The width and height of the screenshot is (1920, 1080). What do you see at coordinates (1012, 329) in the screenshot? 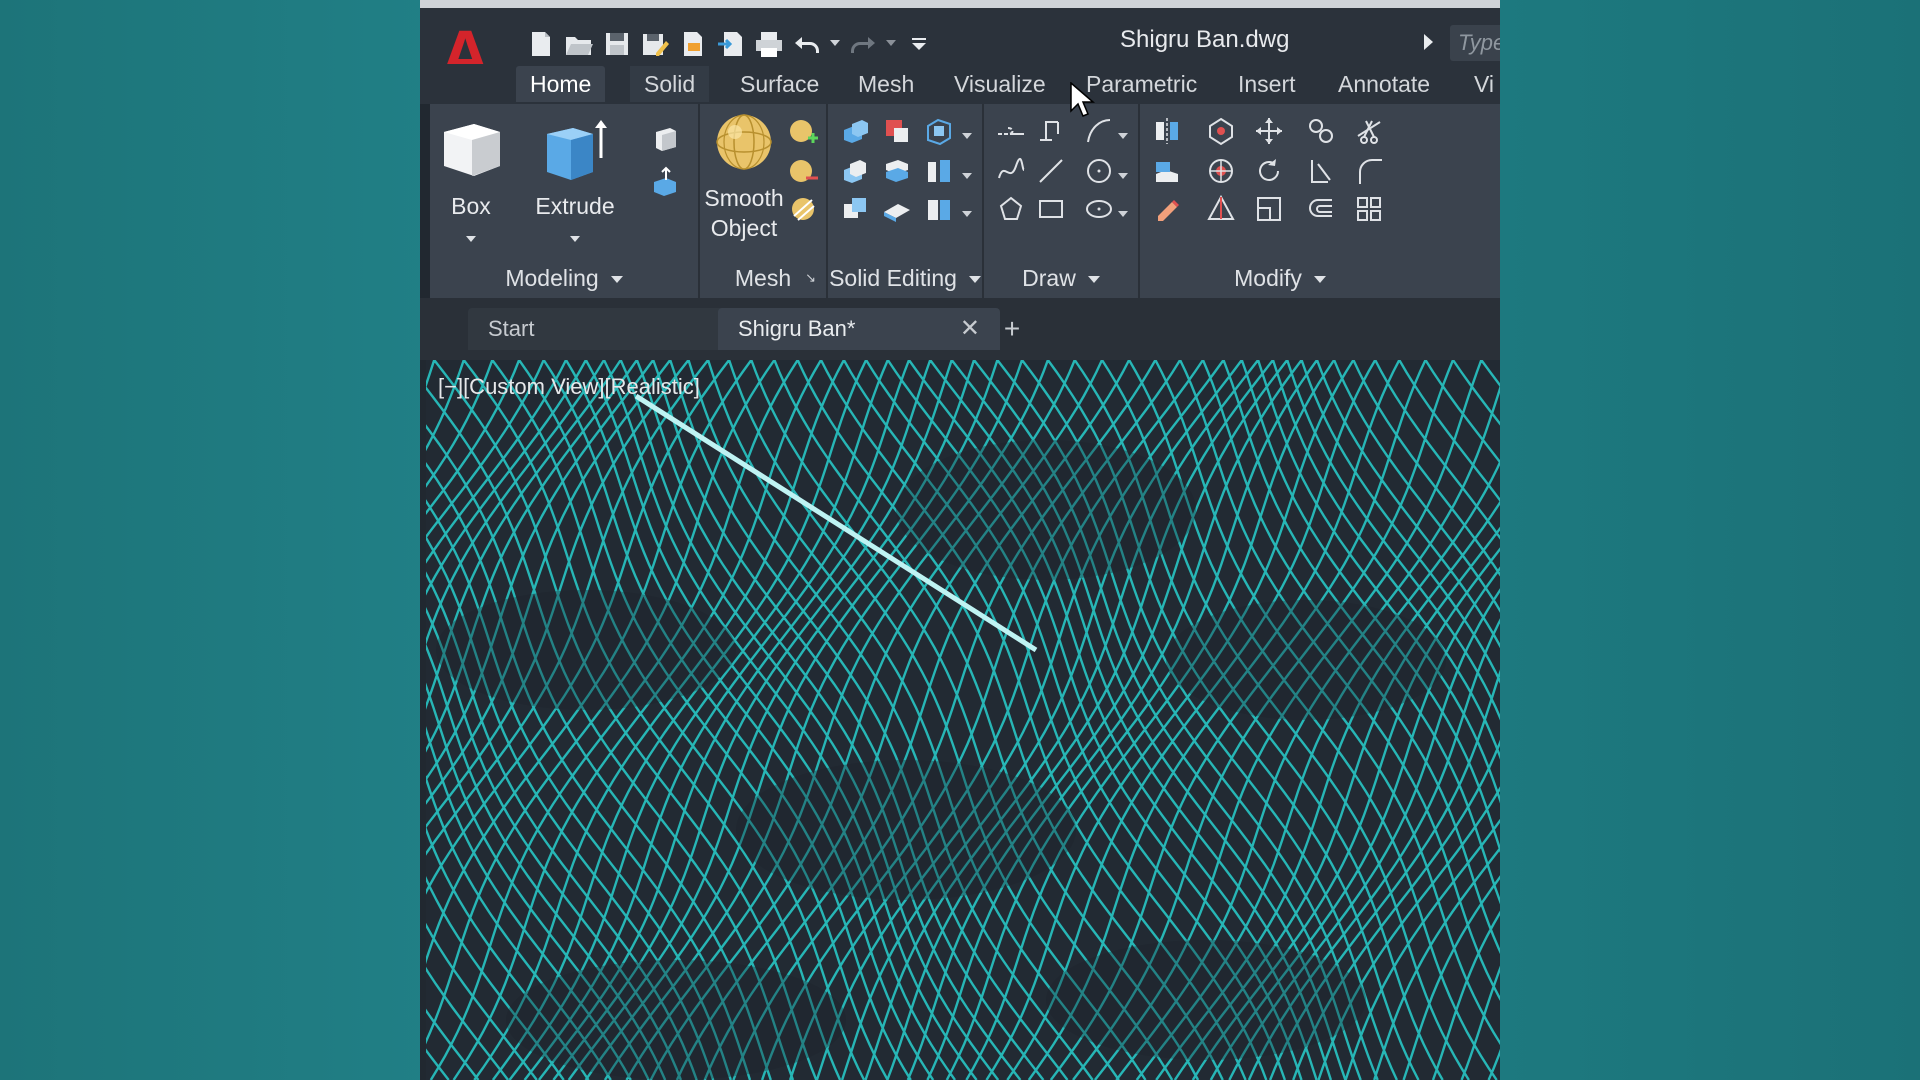
I see `new-tab-button: +` at bounding box center [1012, 329].